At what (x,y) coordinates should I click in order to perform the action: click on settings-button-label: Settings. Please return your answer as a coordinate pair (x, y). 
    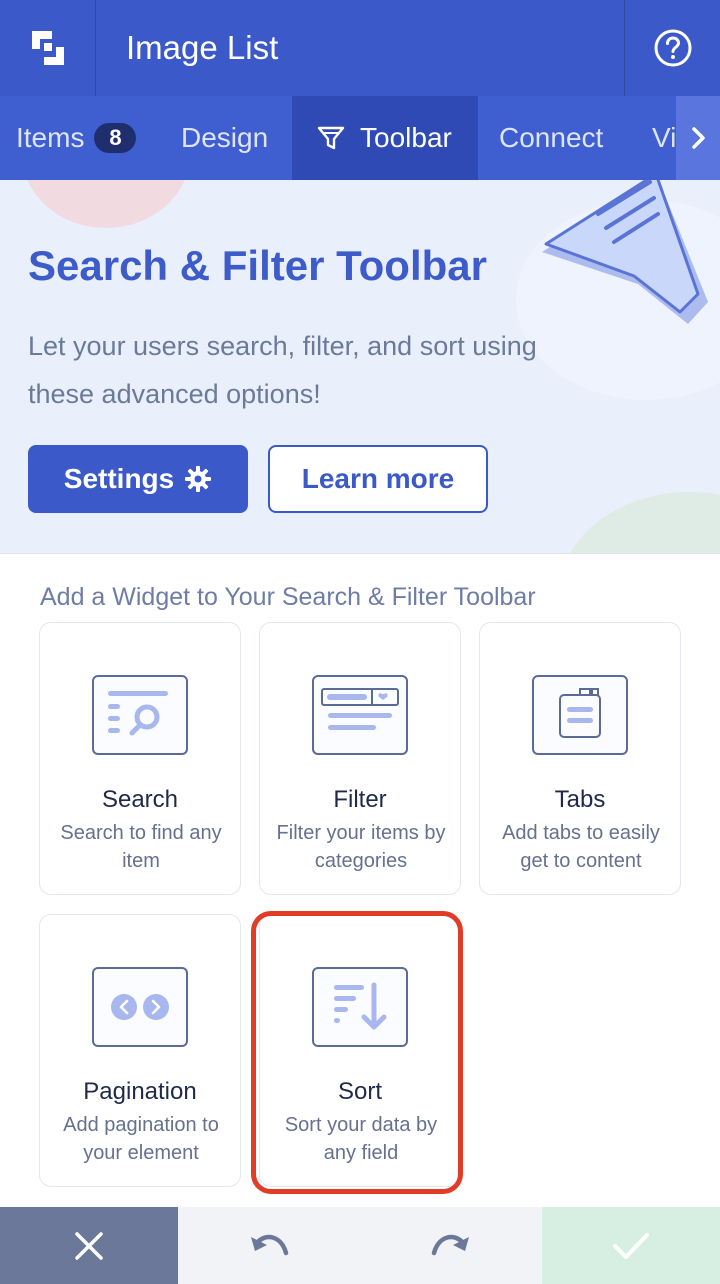
    Looking at the image, I should click on (119, 478).